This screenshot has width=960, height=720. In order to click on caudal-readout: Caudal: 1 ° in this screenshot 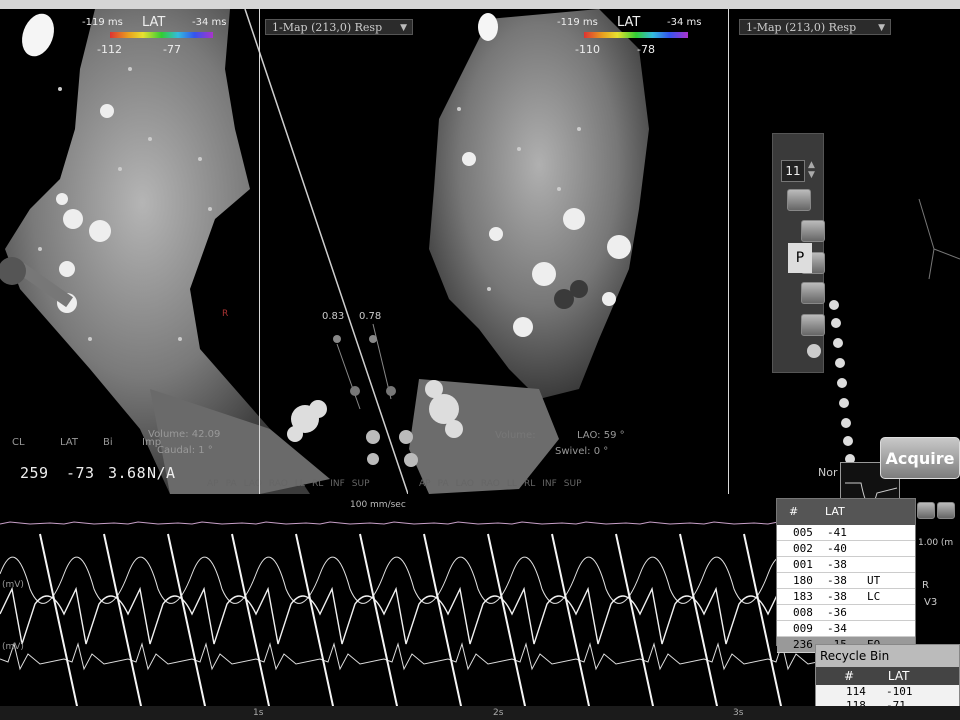, I will do `click(185, 450)`.